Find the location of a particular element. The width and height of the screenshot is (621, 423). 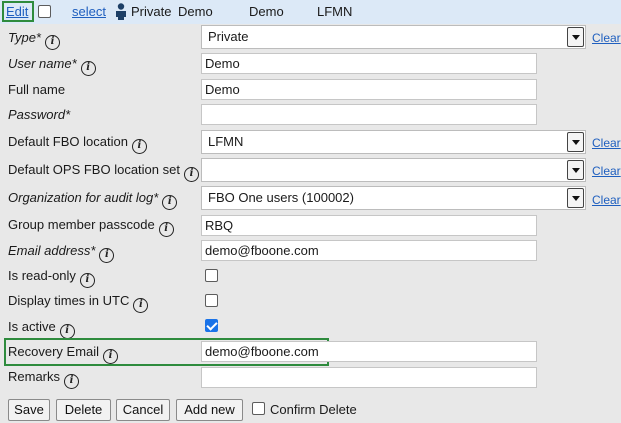

organization-for-audit-log-select: FBO One users (100002) is located at coordinates (393, 198).